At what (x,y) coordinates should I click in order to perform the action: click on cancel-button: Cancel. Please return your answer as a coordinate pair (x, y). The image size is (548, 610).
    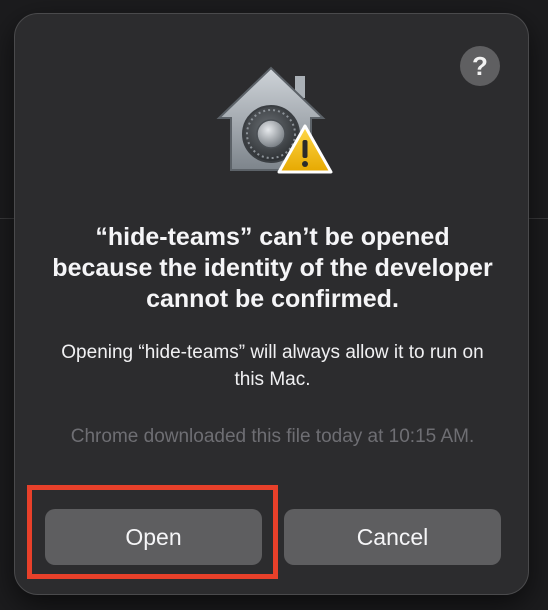
    Looking at the image, I should click on (392, 537).